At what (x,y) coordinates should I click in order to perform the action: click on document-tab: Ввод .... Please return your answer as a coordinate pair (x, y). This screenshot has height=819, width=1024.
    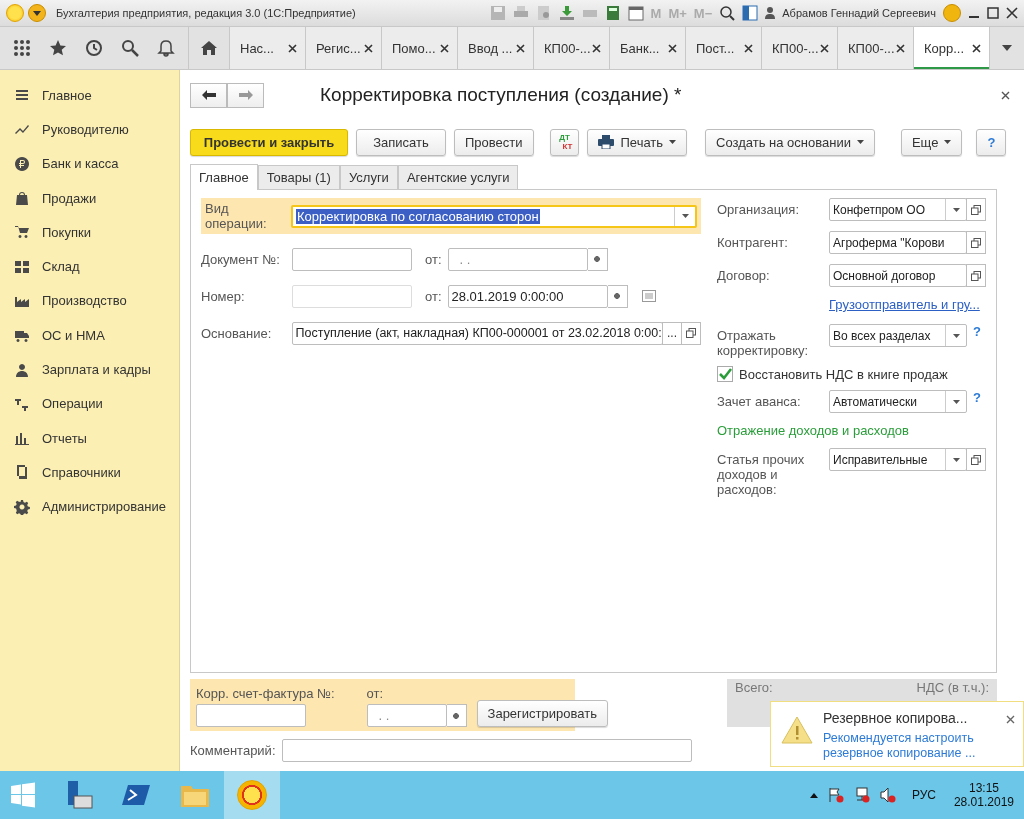
    Looking at the image, I should click on (495, 48).